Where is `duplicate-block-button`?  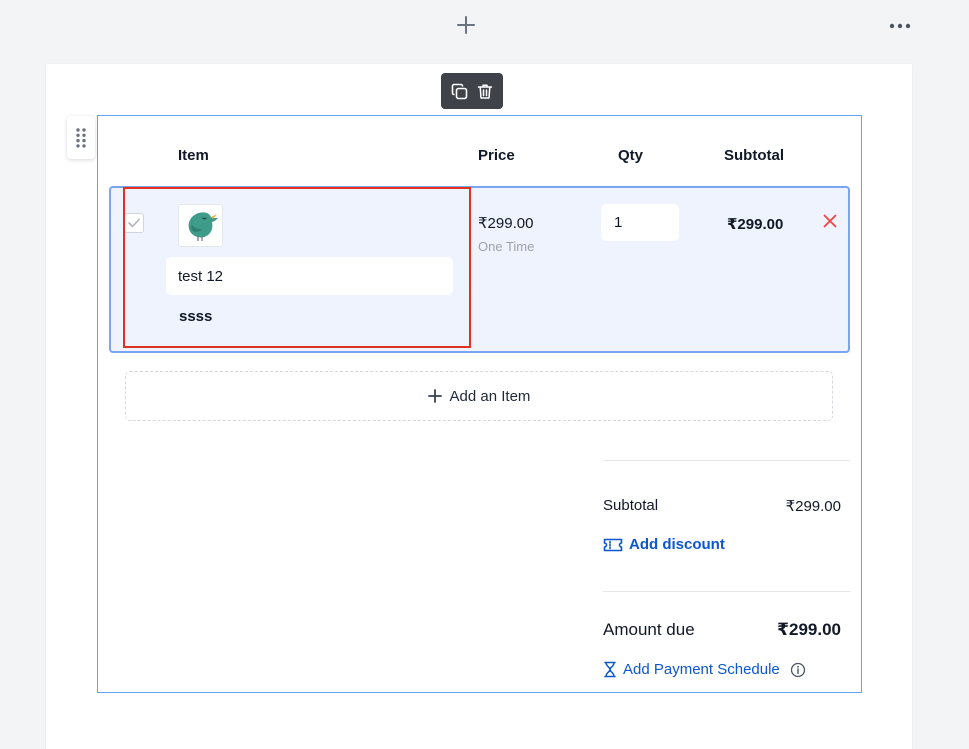
duplicate-block-button is located at coordinates (459, 91).